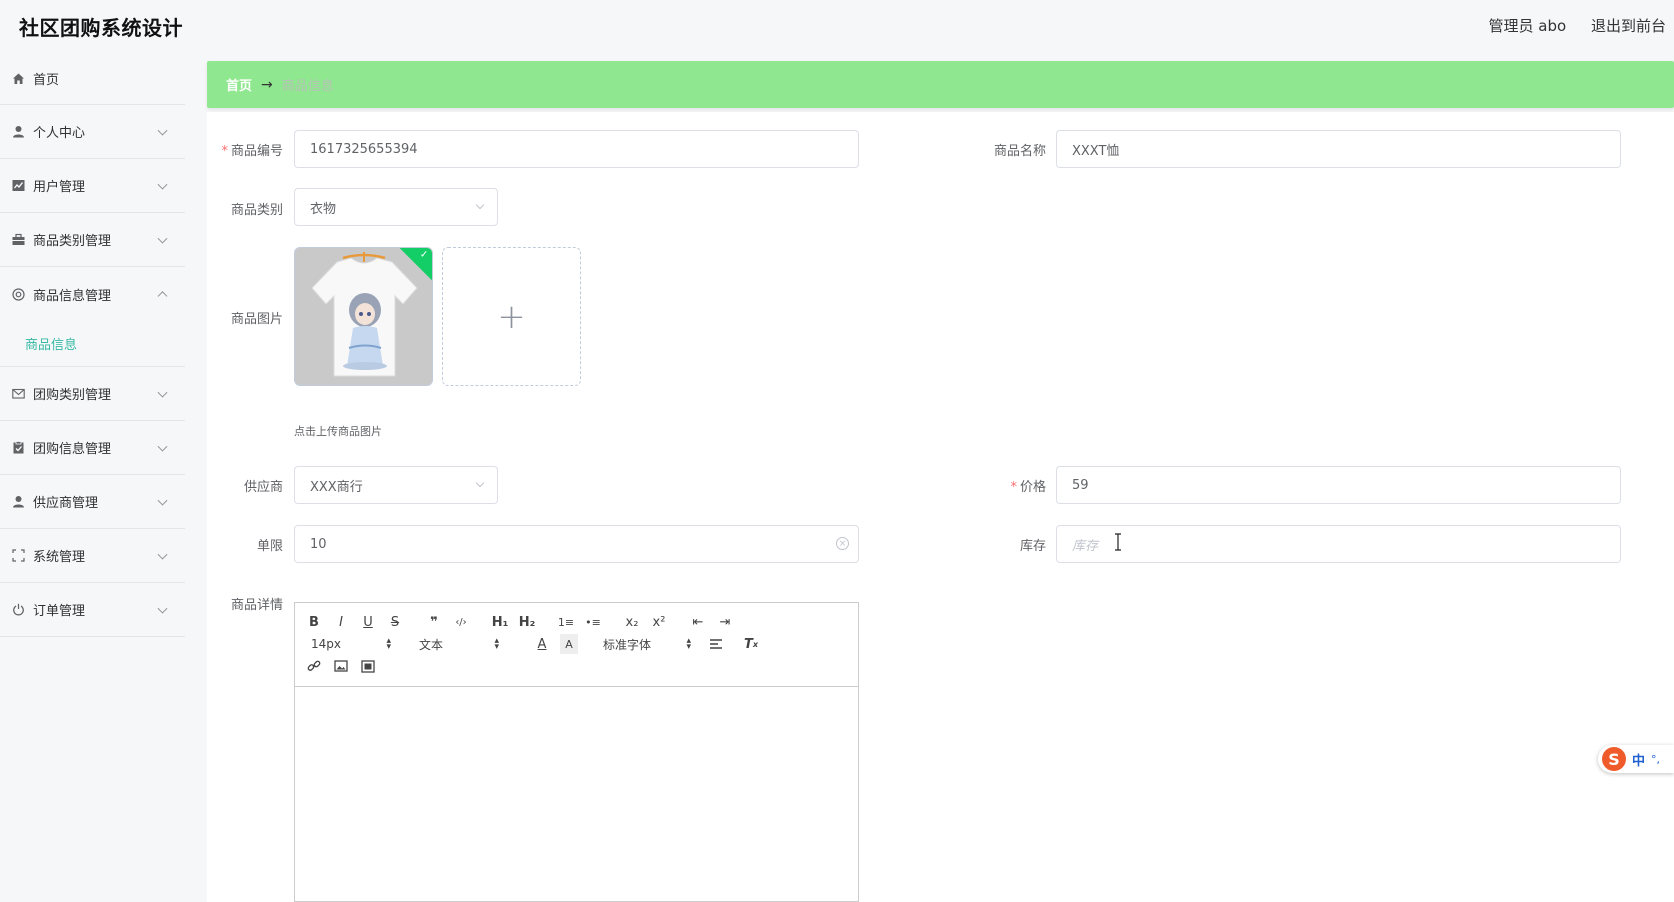 The image size is (1674, 902). Describe the element at coordinates (698, 622) in the screenshot. I see `outdent-button: ⇤` at that location.